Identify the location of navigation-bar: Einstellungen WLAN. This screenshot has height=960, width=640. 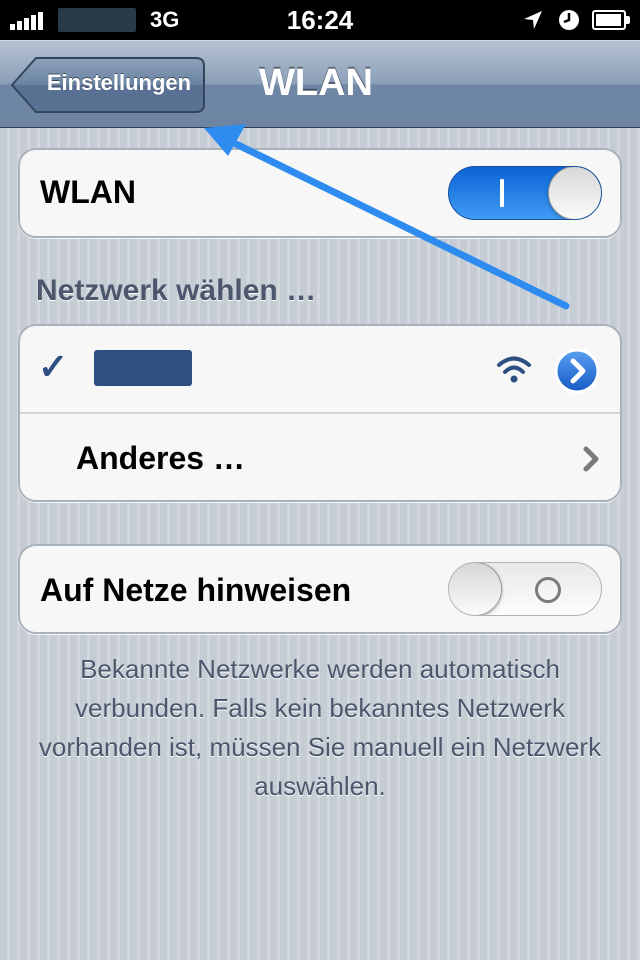
(320, 84).